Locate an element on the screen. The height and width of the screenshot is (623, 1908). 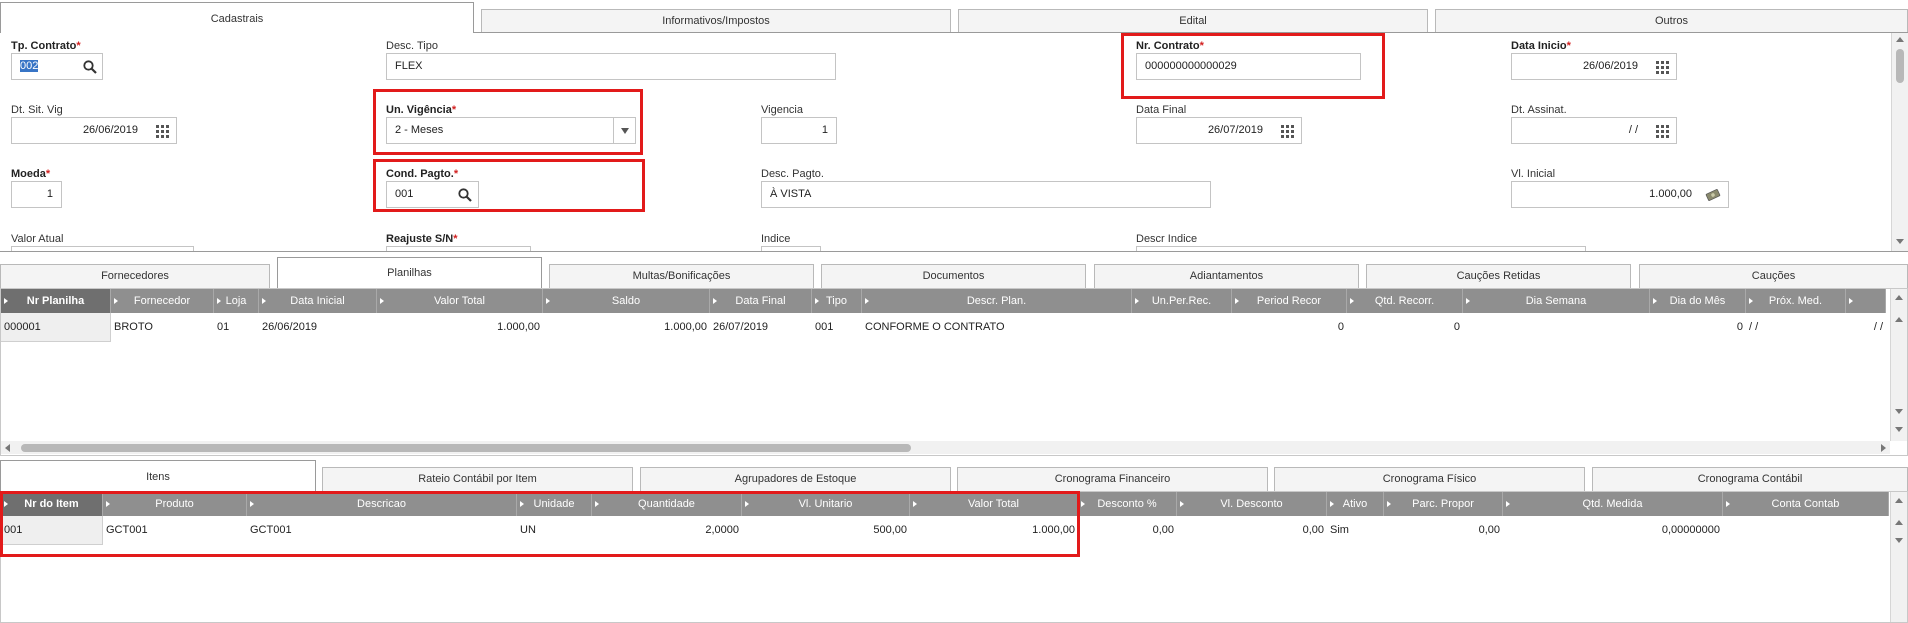
tab-rateio-contabil: Rateio Contábil por Item is located at coordinates (477, 479).